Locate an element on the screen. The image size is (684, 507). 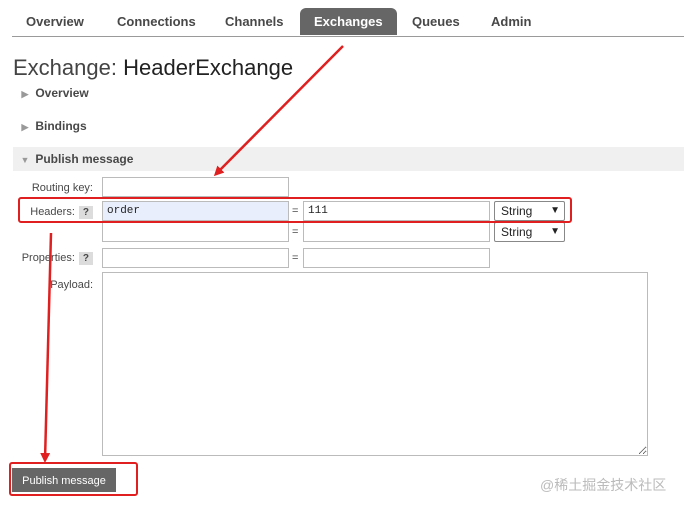
arrow-to-headers is located at coordinates (278, 111).